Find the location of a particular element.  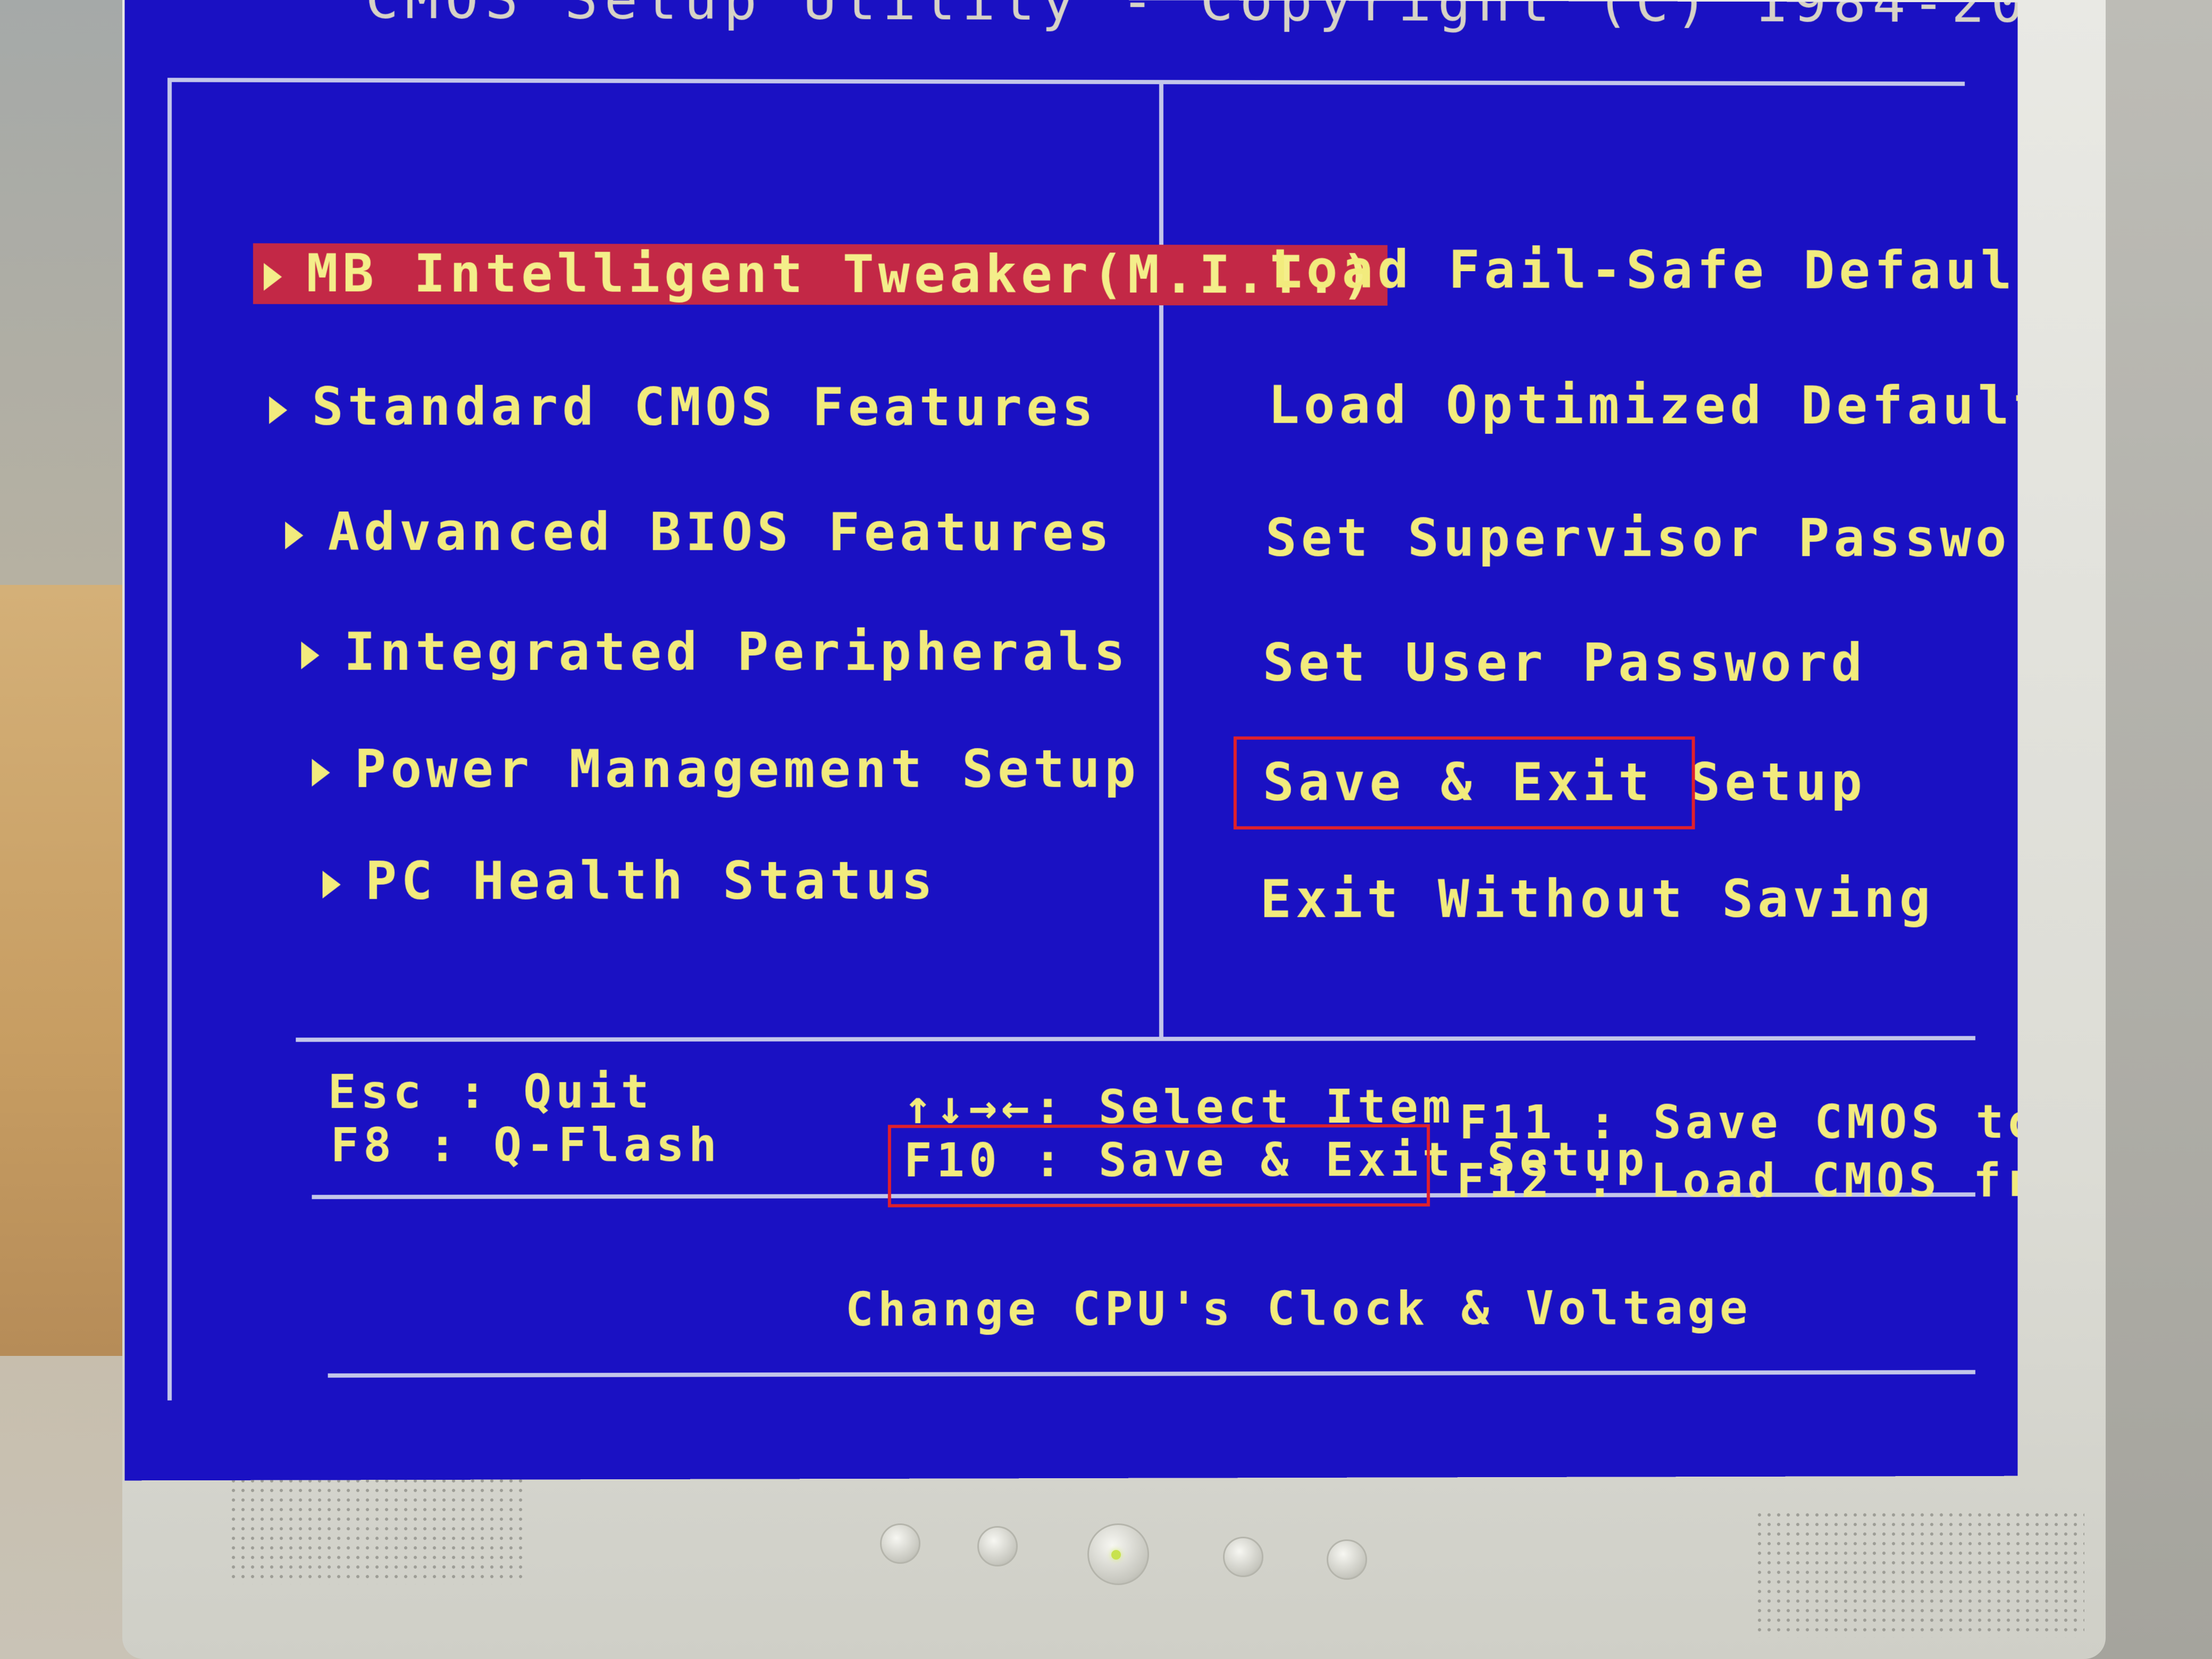

highlight-box-f10 is located at coordinates (1159, 1165).